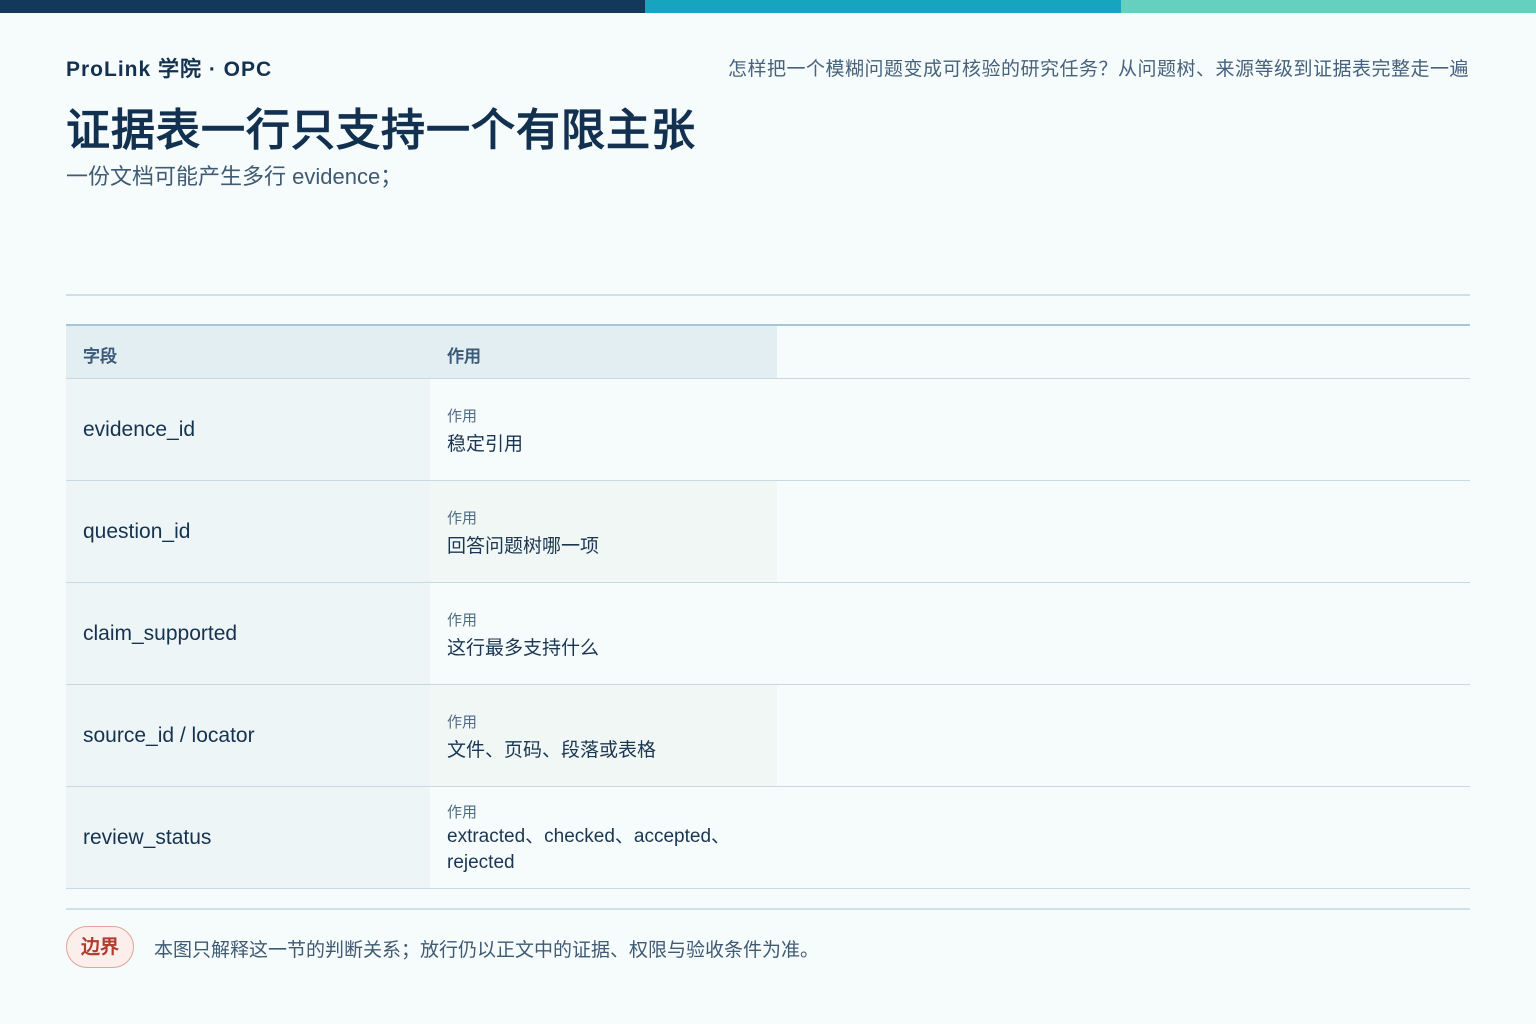 The width and height of the screenshot is (1536, 1024). Describe the element at coordinates (137, 531) in the screenshot. I see `field-name: question_id` at that location.